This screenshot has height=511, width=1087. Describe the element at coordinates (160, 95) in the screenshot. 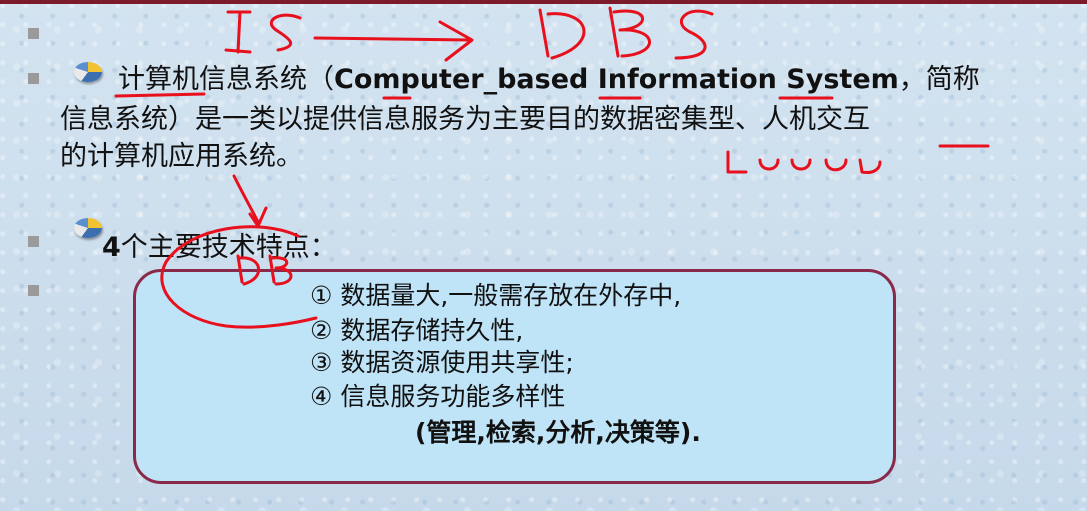

I see `handwriting-underline-cbis` at that location.